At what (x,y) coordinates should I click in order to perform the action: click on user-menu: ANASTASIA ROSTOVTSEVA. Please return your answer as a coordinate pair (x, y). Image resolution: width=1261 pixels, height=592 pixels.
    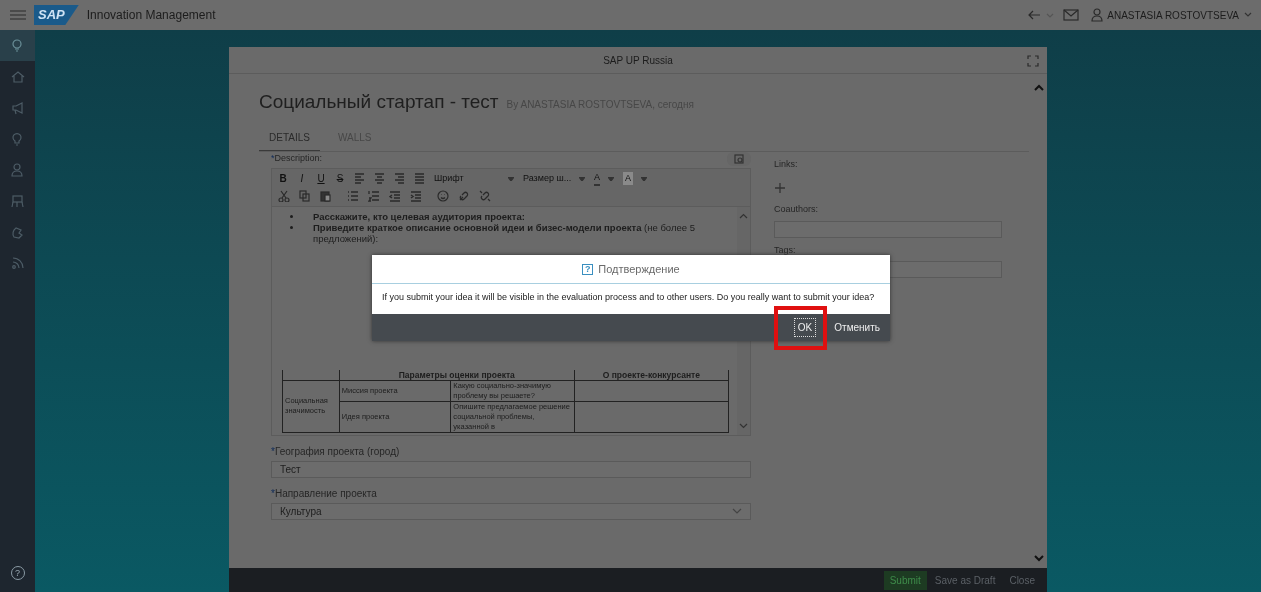
    Looking at the image, I should click on (1180, 15).